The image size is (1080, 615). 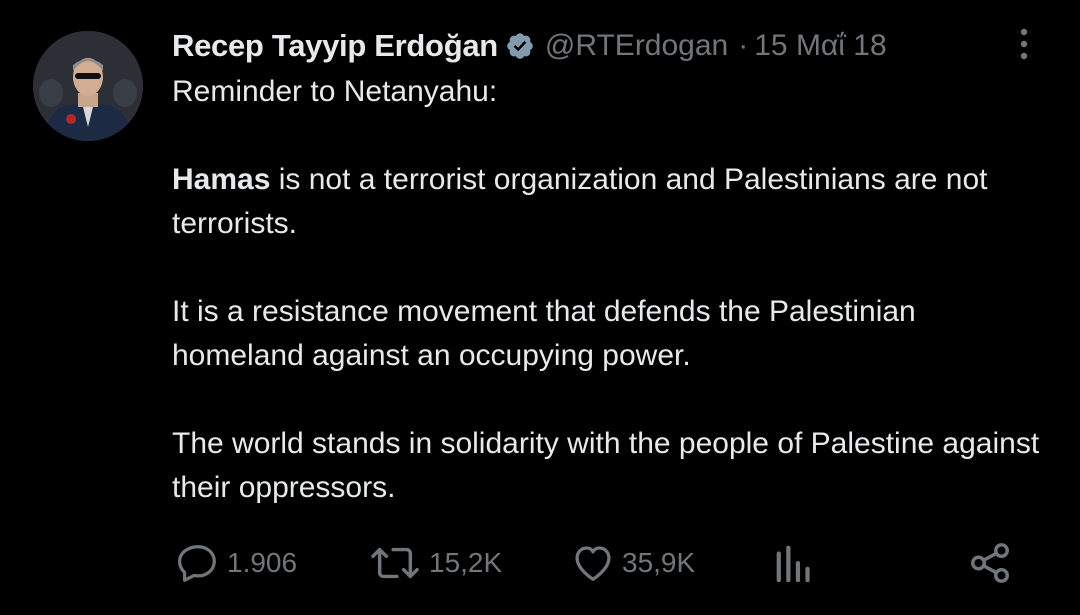 What do you see at coordinates (520, 46) in the screenshot?
I see `verified-badge-icon` at bounding box center [520, 46].